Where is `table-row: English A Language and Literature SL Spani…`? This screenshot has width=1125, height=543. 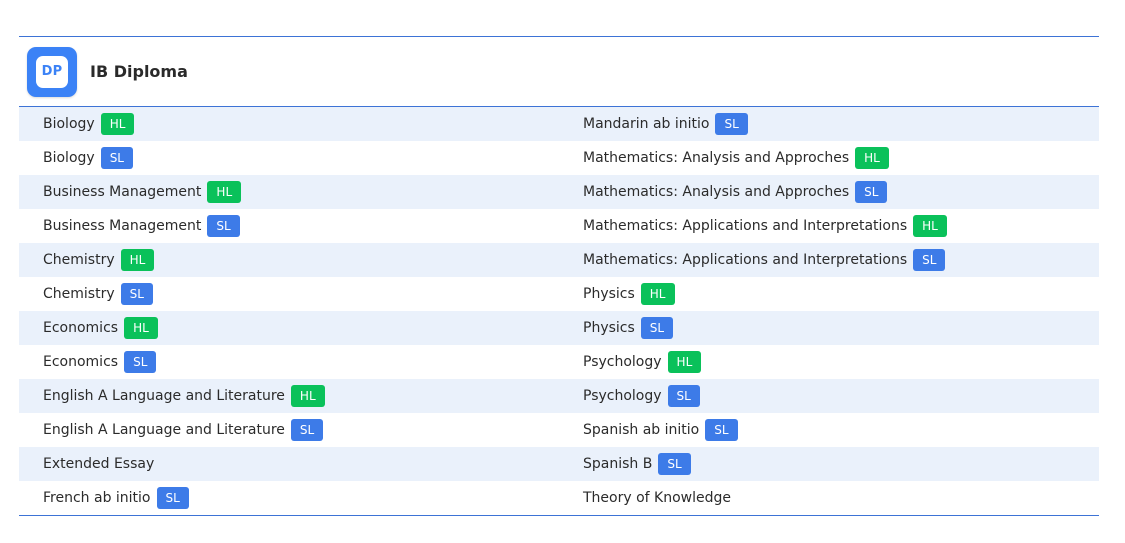
table-row: English A Language and Literature SL Spani… is located at coordinates (559, 430).